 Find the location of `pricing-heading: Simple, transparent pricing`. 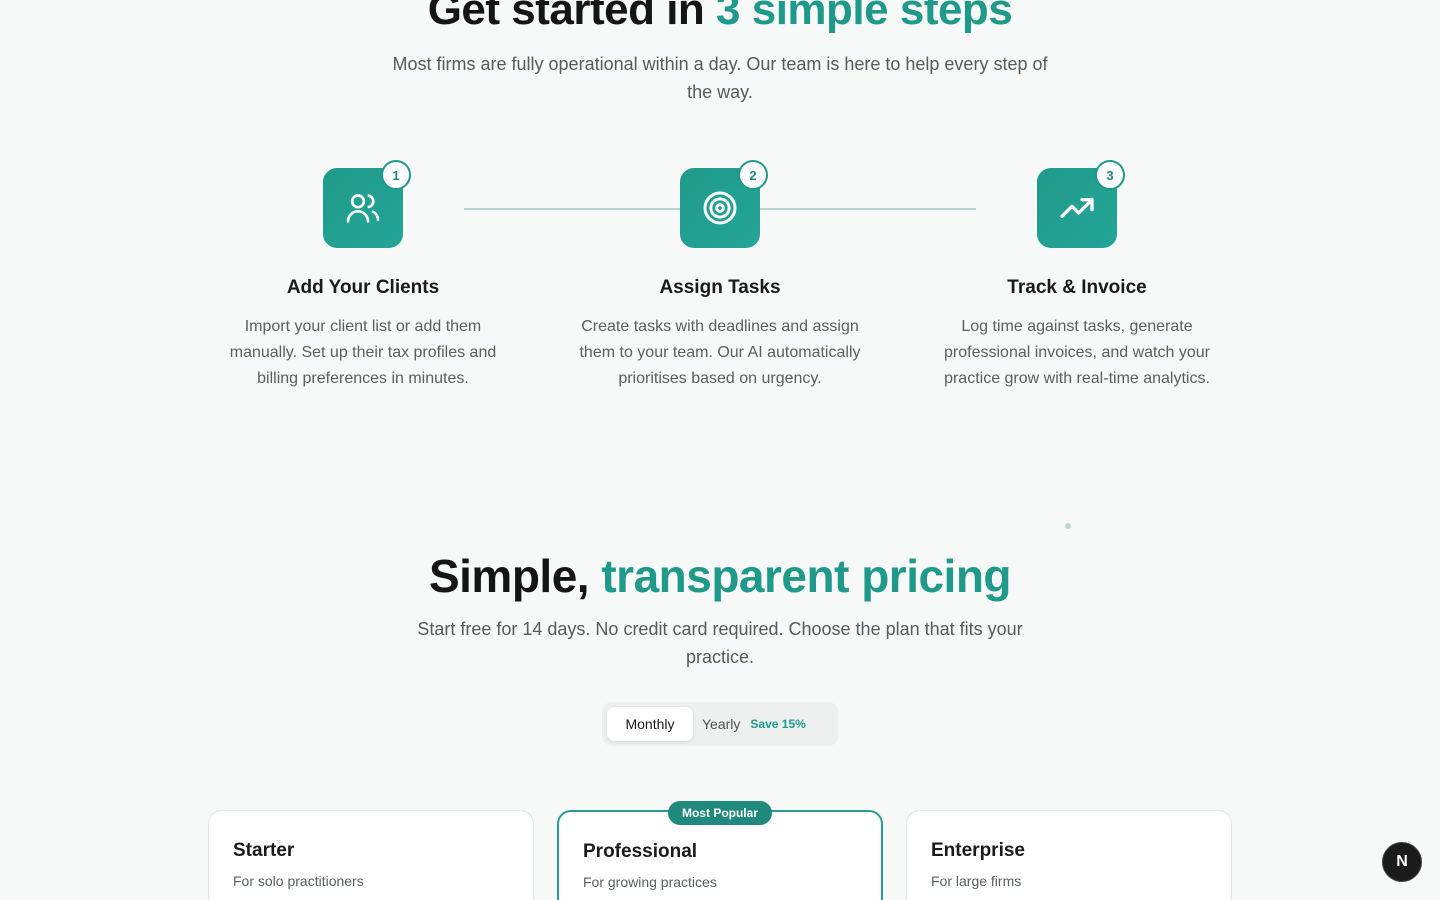

pricing-heading: Simple, transparent pricing is located at coordinates (720, 576).